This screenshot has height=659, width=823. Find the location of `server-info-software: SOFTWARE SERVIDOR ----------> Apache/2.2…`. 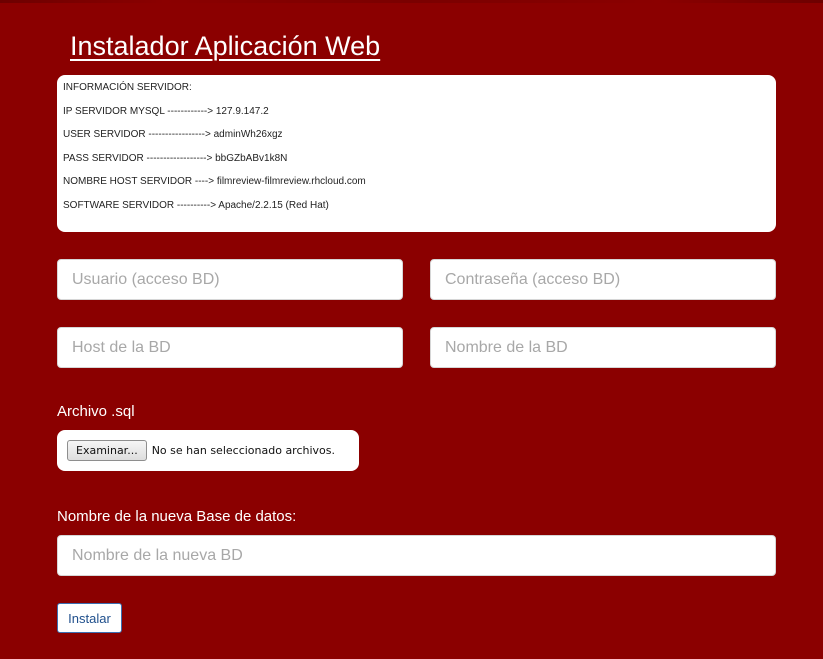

server-info-software: SOFTWARE SERVIDOR ----------> Apache/2.2… is located at coordinates (196, 205).